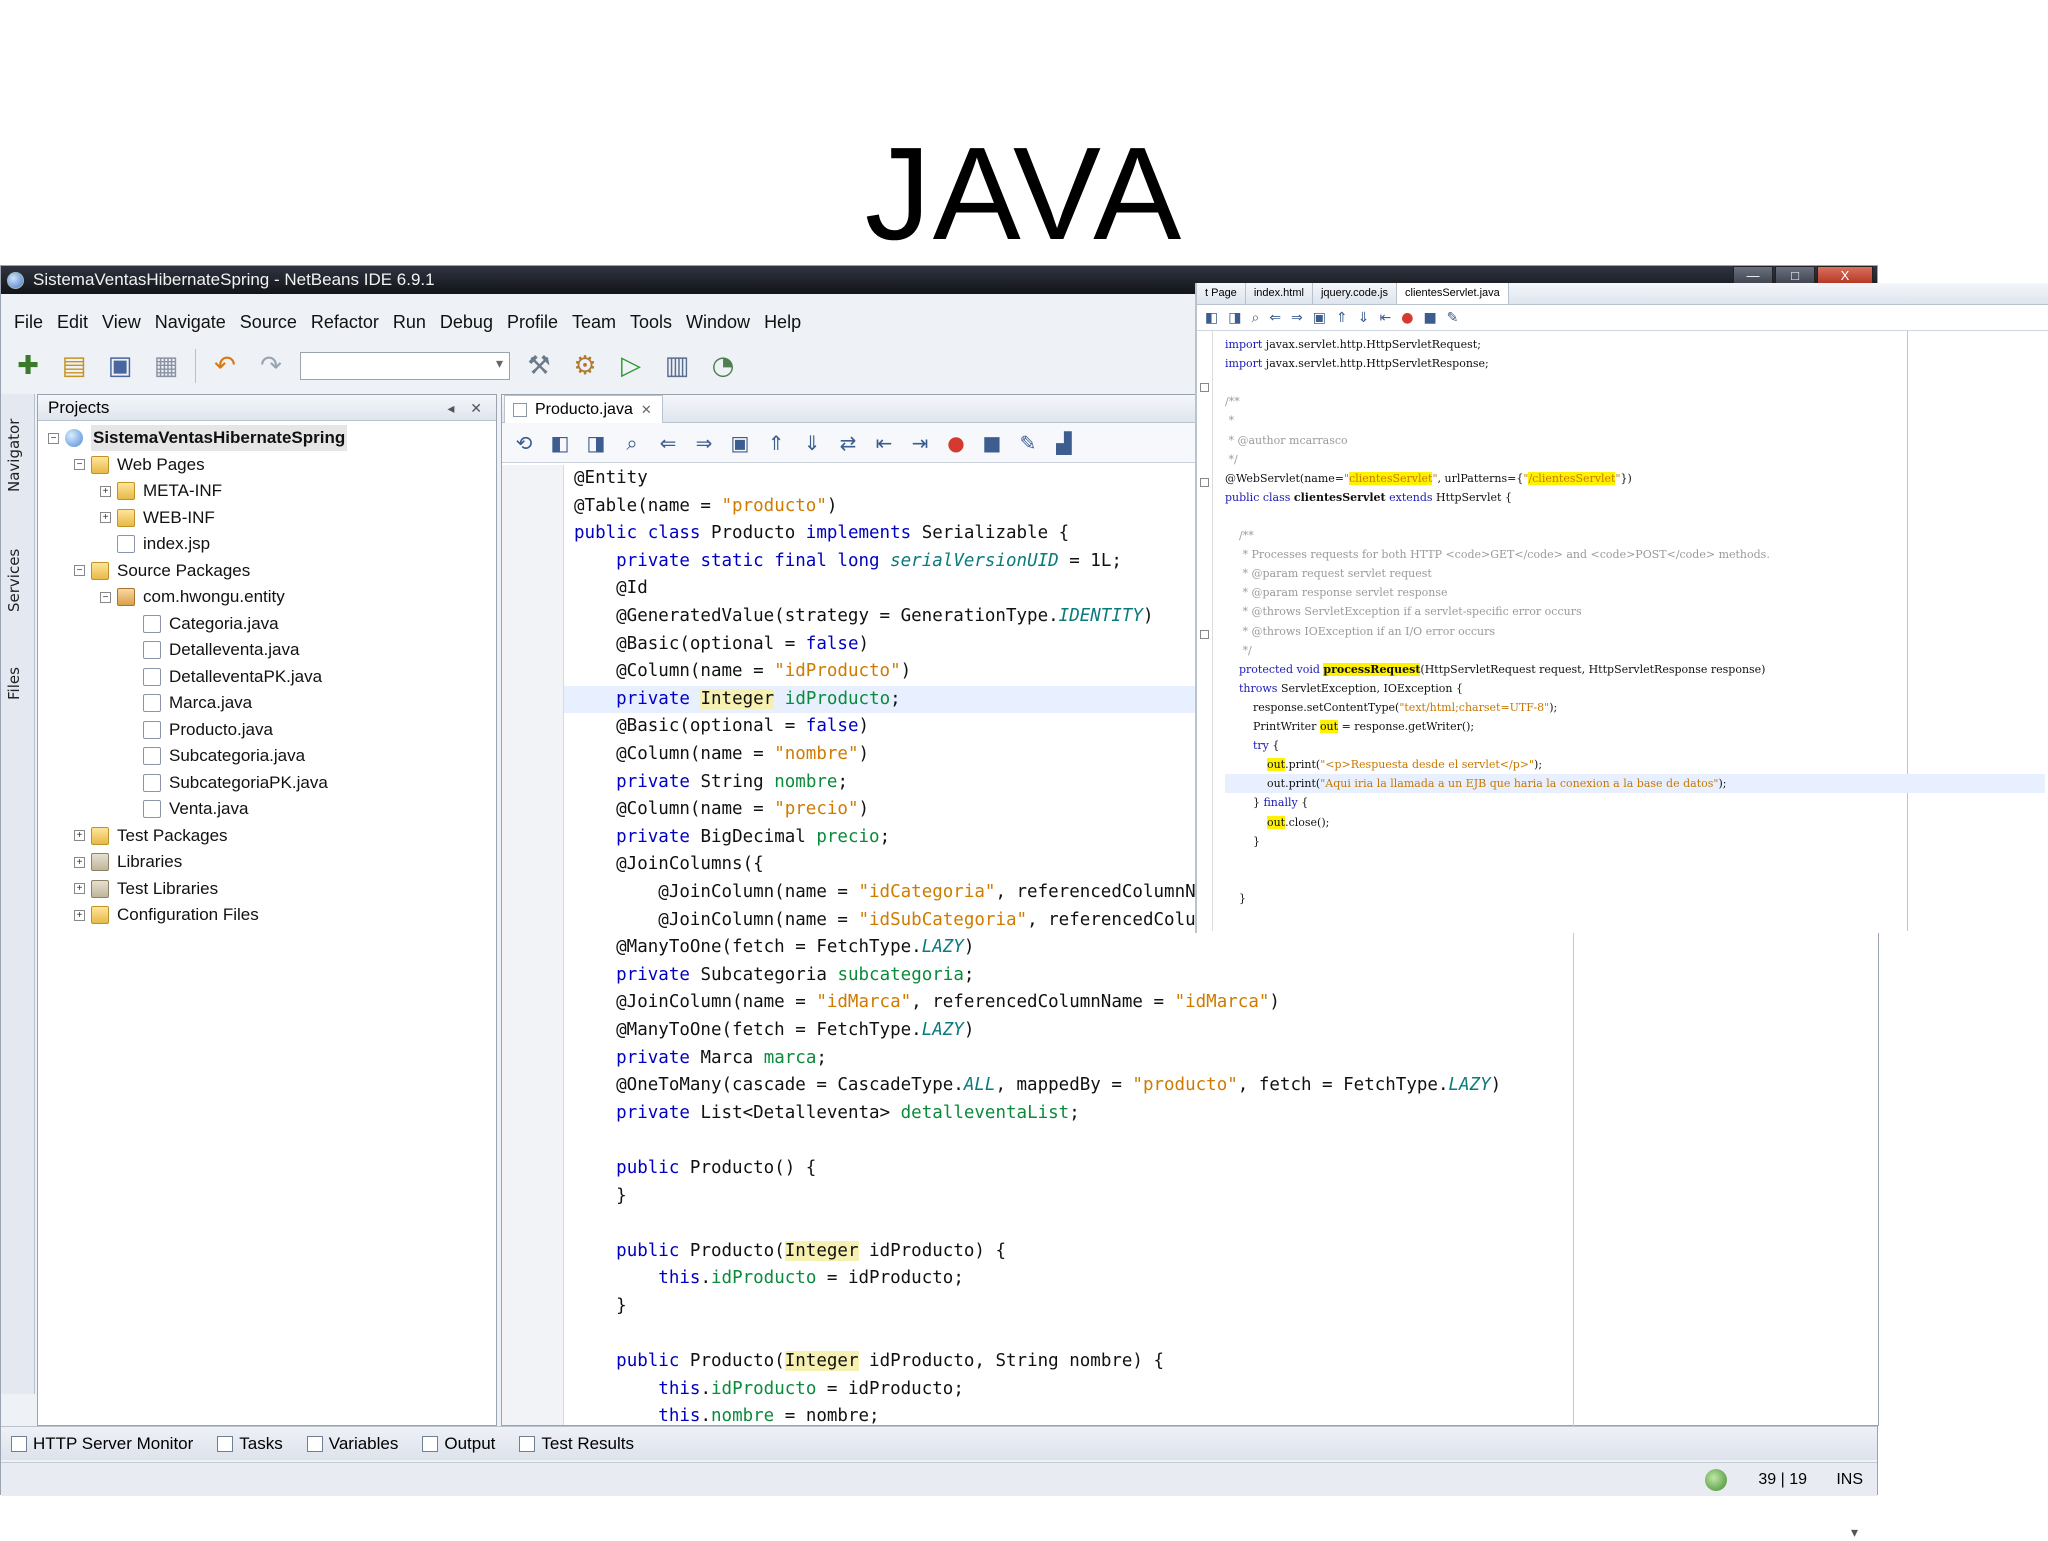 Image resolution: width=2048 pixels, height=1541 pixels. What do you see at coordinates (215, 756) in the screenshot?
I see `tree-node: Subcategoria.java` at bounding box center [215, 756].